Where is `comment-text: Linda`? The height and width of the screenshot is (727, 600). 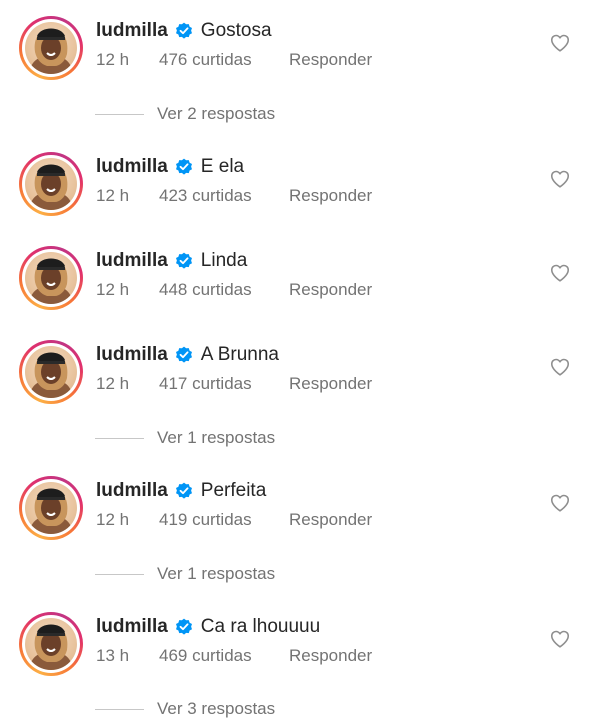 comment-text: Linda is located at coordinates (224, 260).